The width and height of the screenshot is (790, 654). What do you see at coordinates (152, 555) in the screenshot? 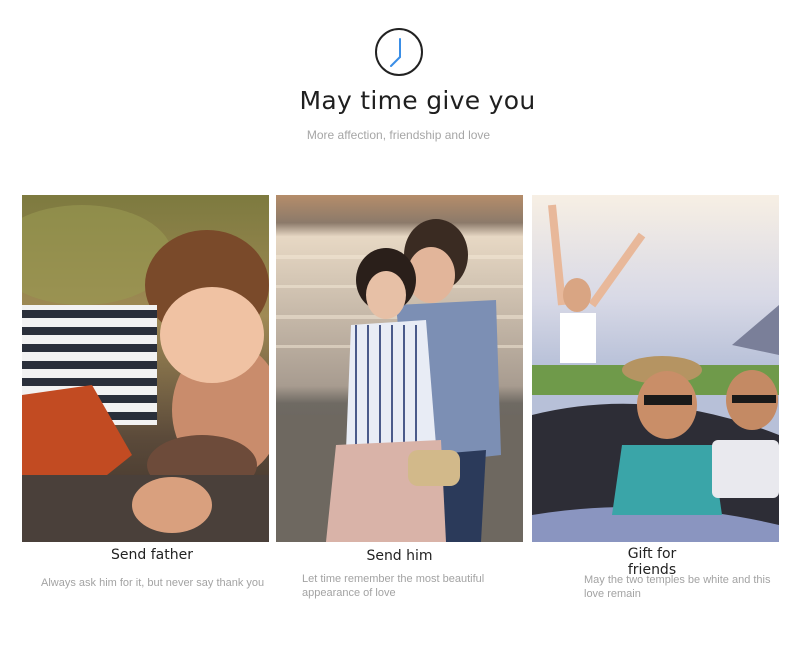
I see `card-caption: Send father` at bounding box center [152, 555].